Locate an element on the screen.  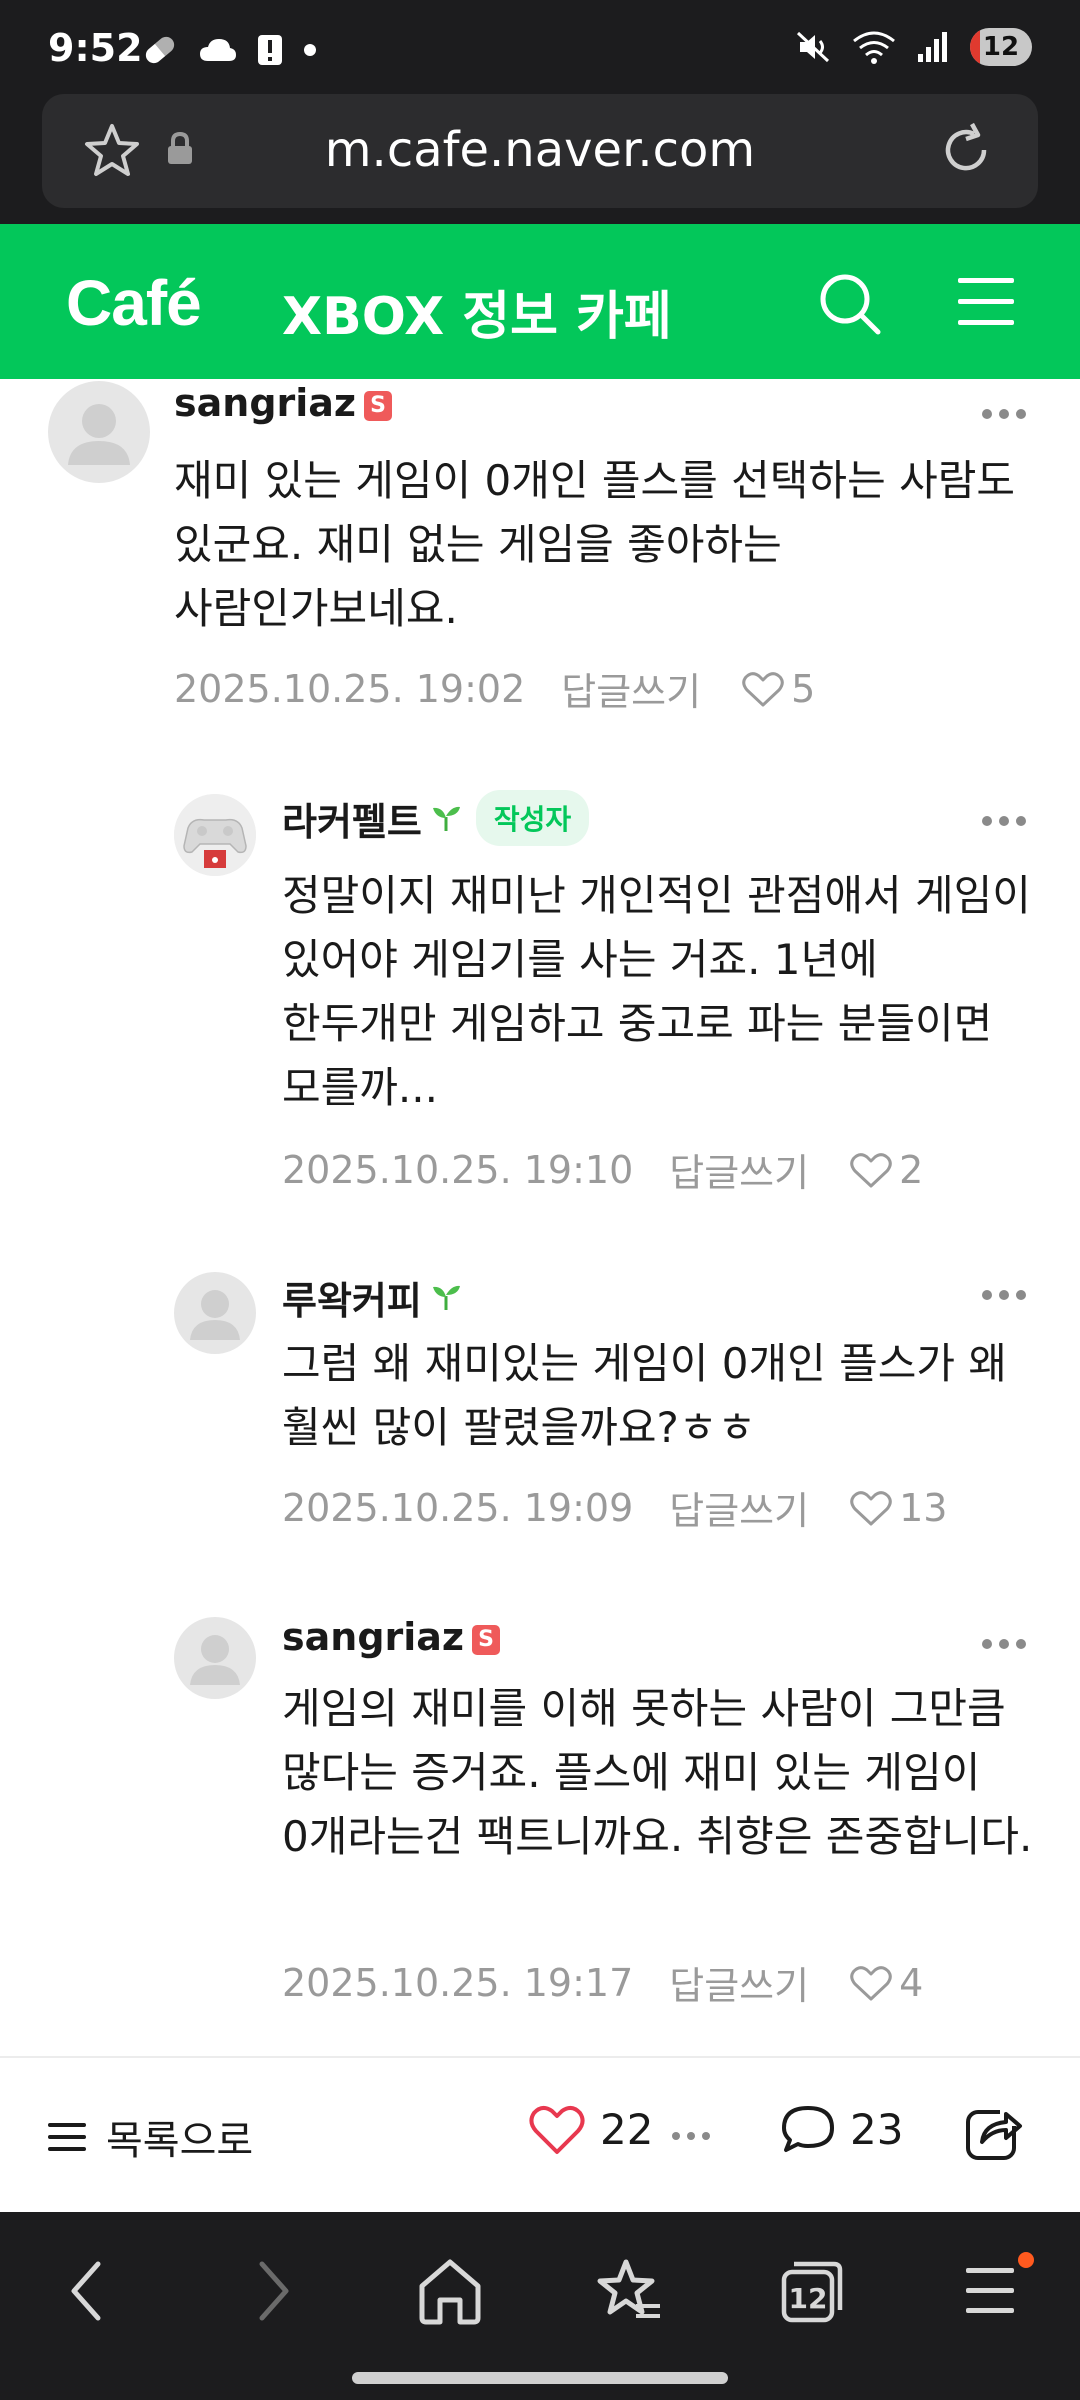
battery-level: 12 is located at coordinates (1001, 47).